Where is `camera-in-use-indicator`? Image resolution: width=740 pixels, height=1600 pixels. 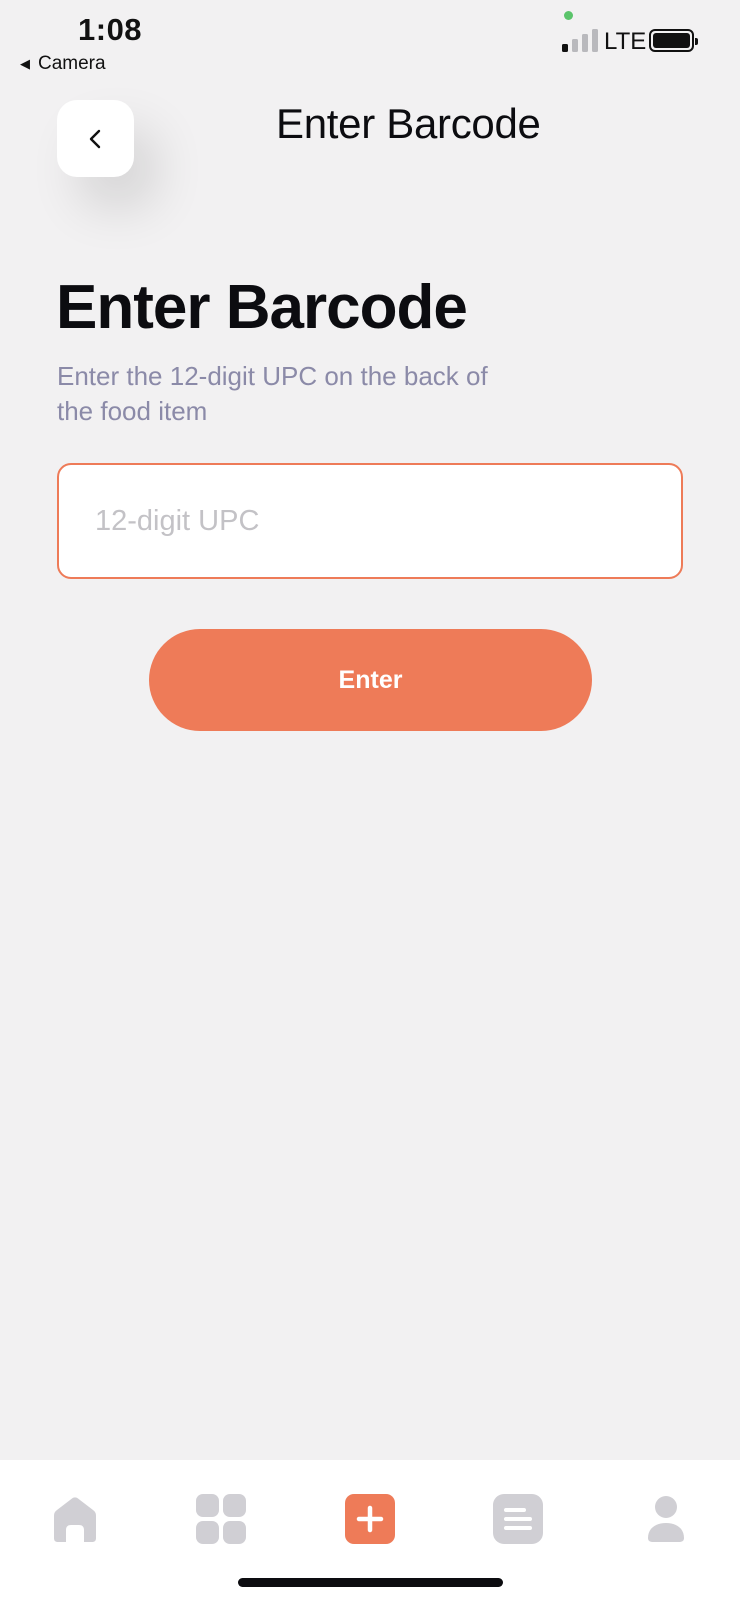 camera-in-use-indicator is located at coordinates (568, 15).